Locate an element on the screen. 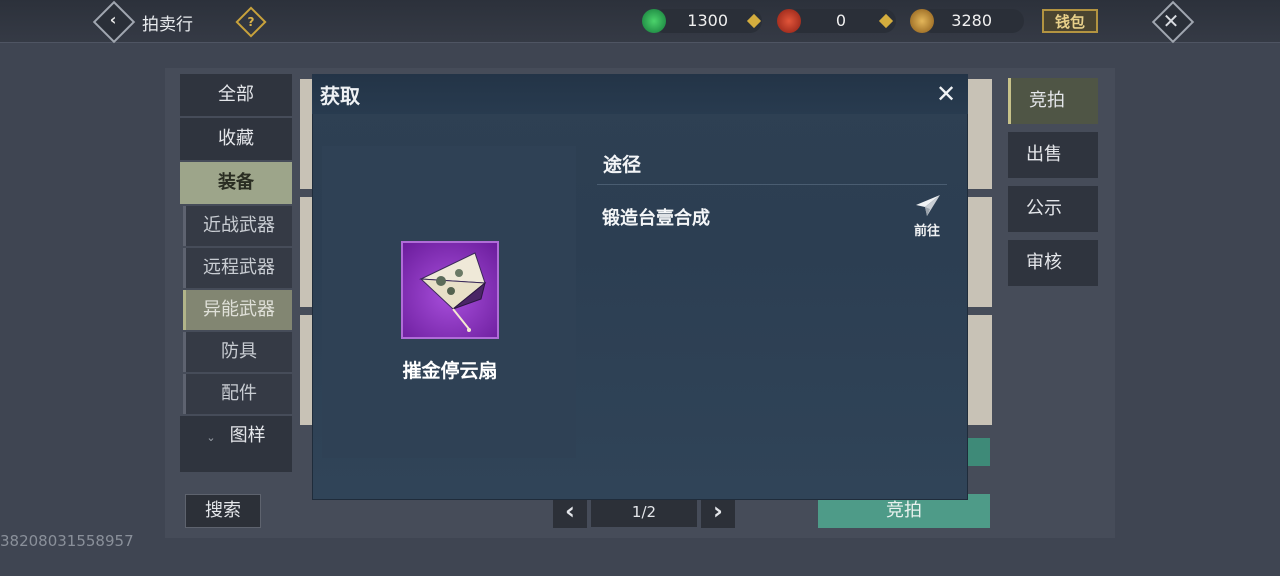 This screenshot has height=576, width=1280. fan-icon is located at coordinates (453, 292).